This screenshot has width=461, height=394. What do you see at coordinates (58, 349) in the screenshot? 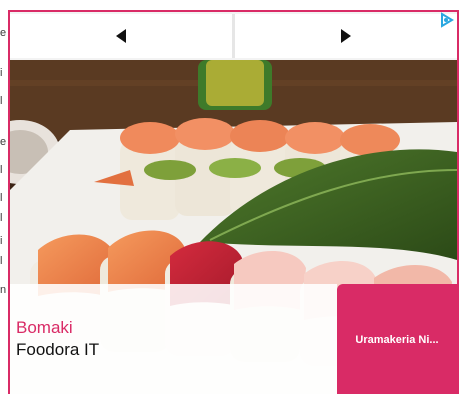
I see `ad-advertiser: Foodora IT` at bounding box center [58, 349].